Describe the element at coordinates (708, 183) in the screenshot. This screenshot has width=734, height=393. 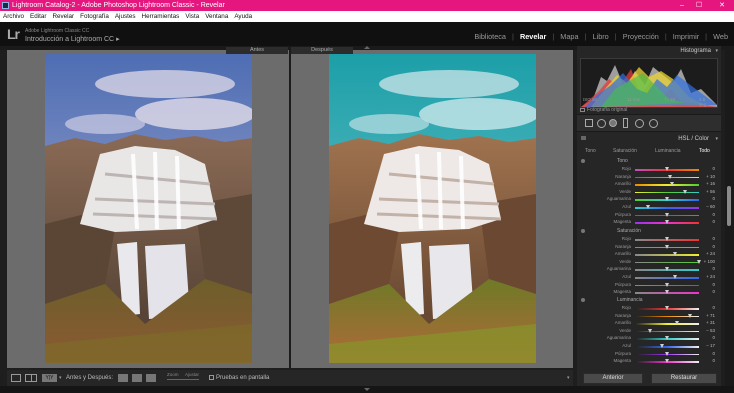
I see `hsl-slider-value: + 16` at that location.